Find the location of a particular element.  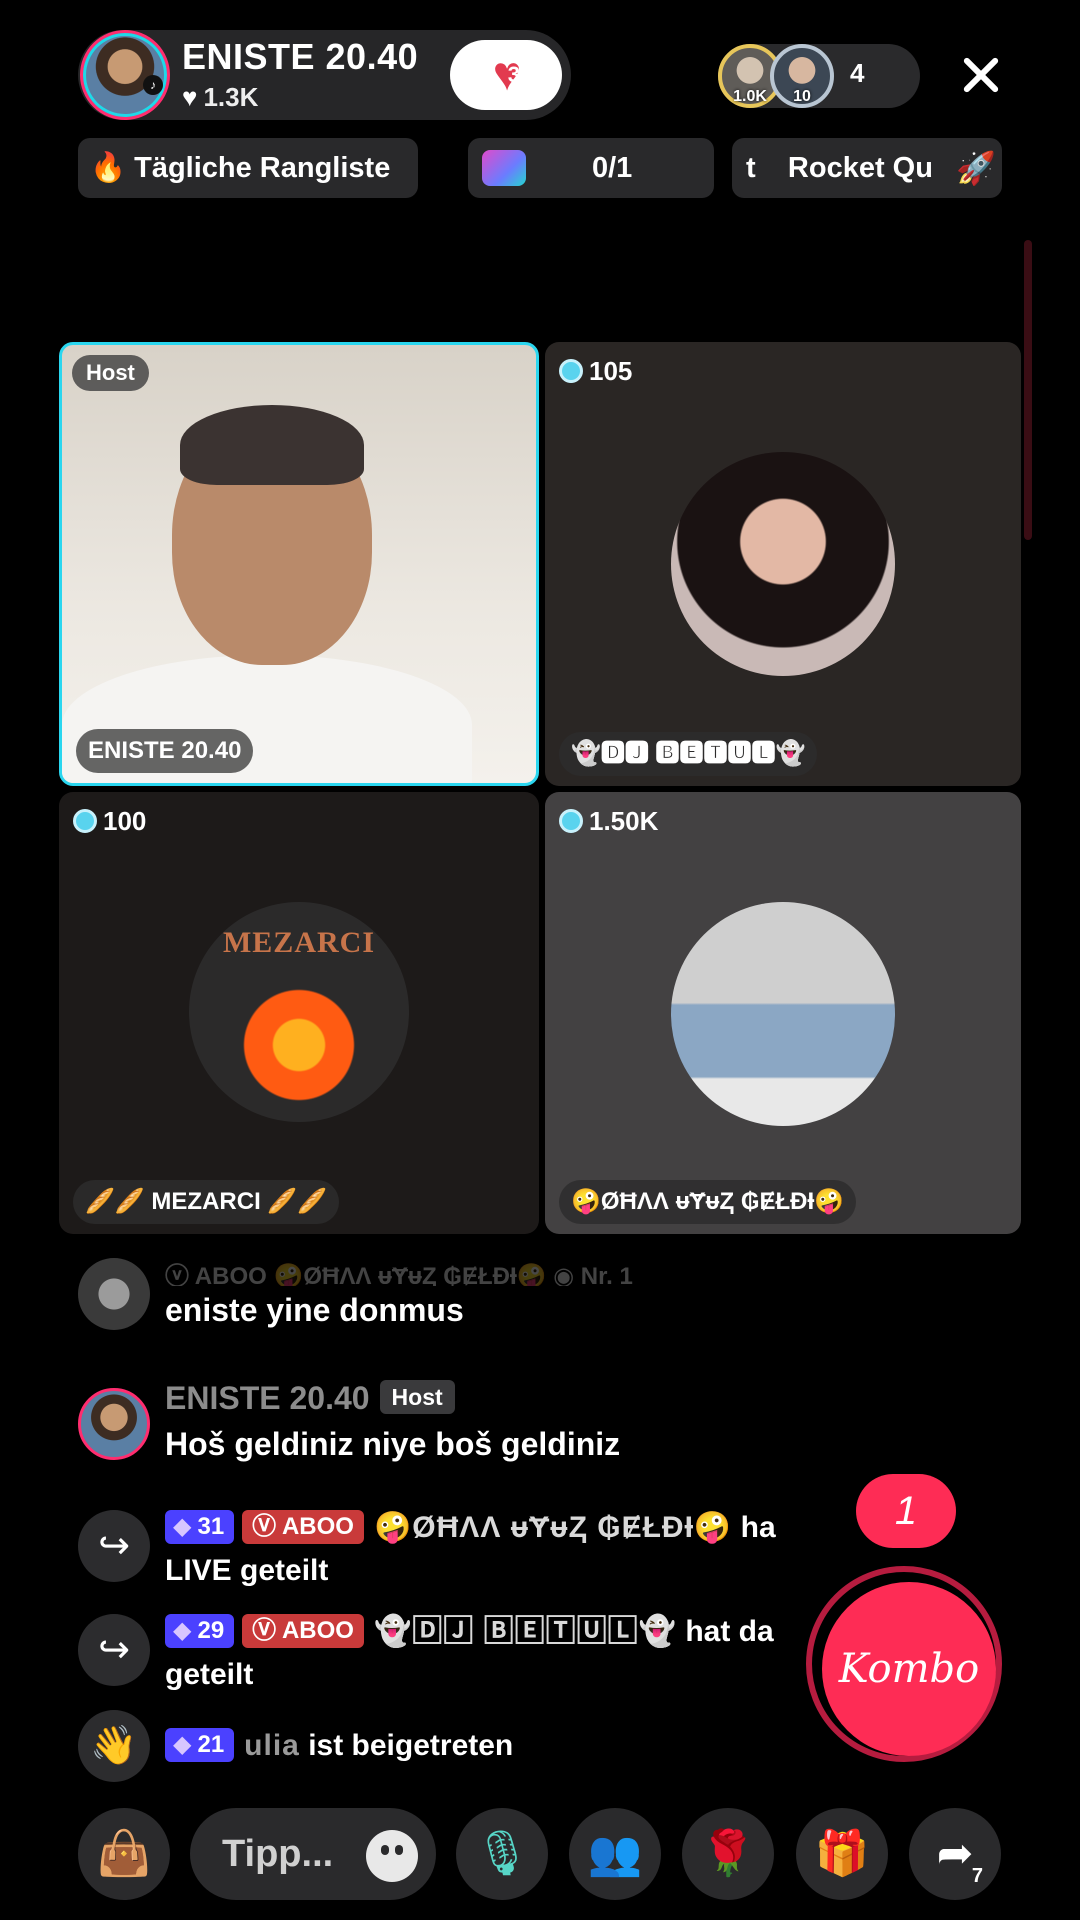

guest-tile-1: 105 👻🅳🅹 🅱🅴🆃🆄🅻👻 is located at coordinates (783, 564).